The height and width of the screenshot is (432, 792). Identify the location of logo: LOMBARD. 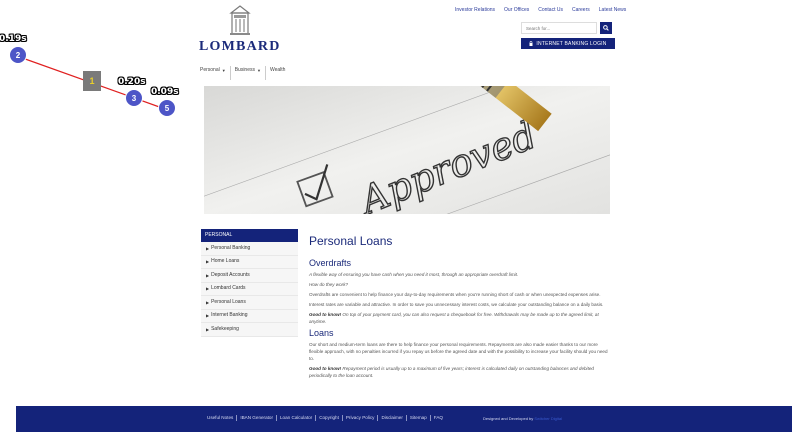
(240, 29).